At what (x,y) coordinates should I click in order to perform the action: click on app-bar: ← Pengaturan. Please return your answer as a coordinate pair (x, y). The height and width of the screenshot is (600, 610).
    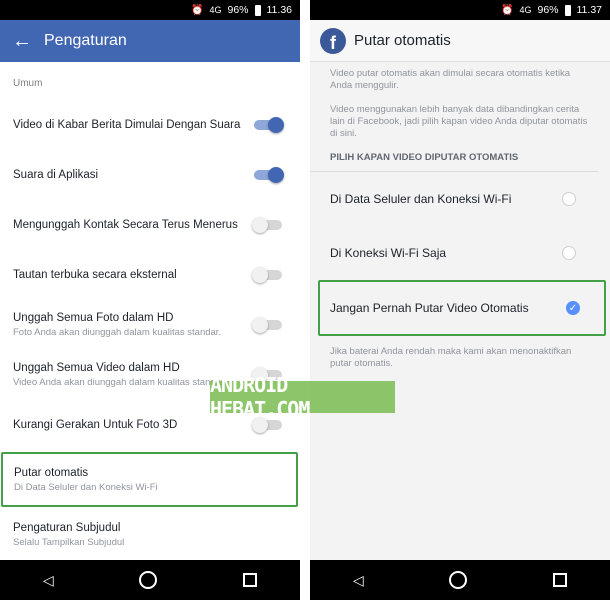
    Looking at the image, I should click on (150, 41).